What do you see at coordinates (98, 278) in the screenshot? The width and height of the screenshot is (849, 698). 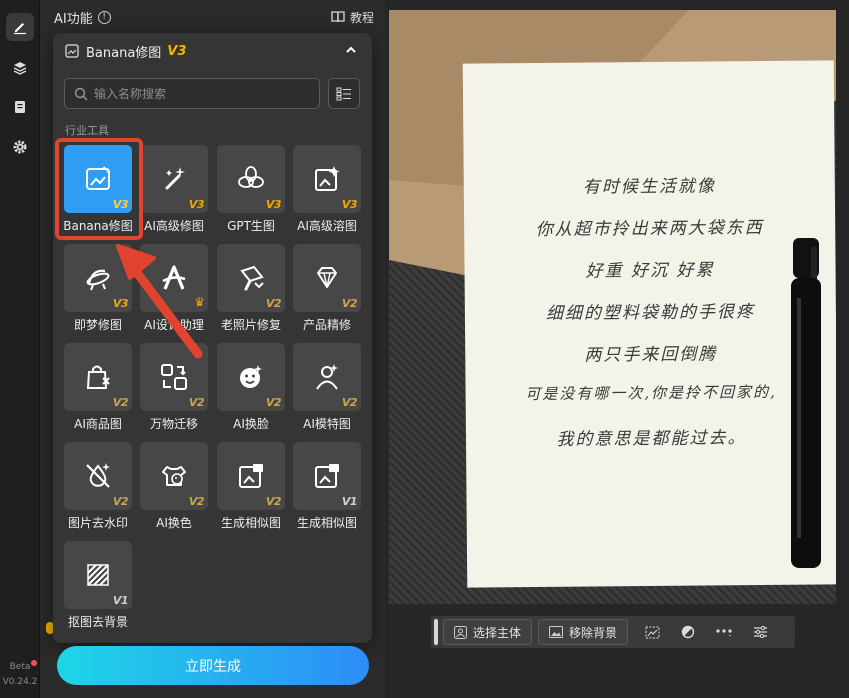 I see `tool-tile-jimeng-edit: V3` at bounding box center [98, 278].